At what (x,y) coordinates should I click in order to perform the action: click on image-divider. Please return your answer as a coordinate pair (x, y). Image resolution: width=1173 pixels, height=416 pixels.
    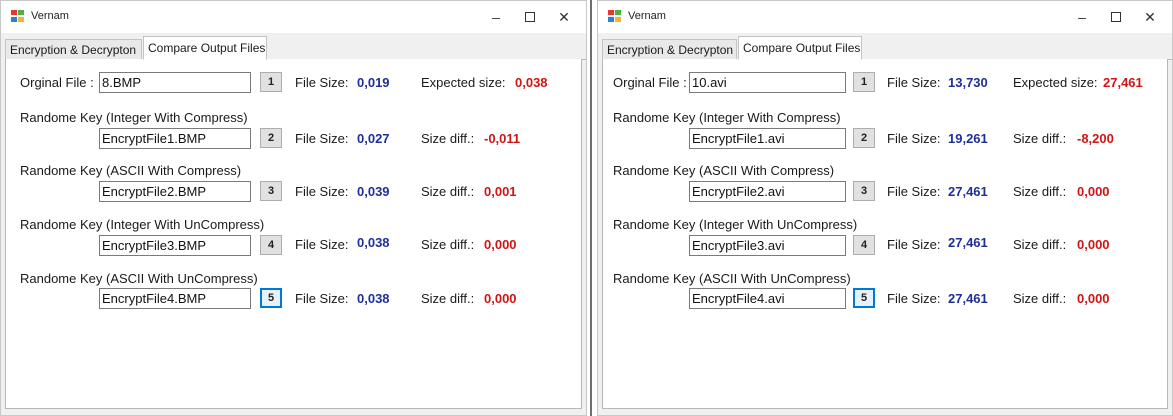
    Looking at the image, I should click on (592, 208).